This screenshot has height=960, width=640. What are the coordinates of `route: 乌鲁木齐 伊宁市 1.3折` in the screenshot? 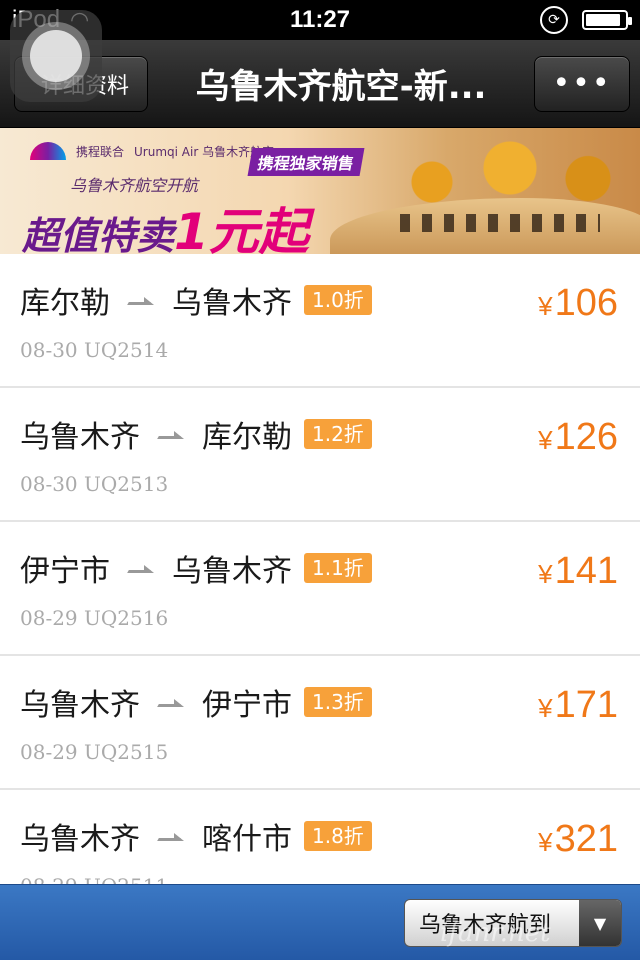 It's located at (196, 702).